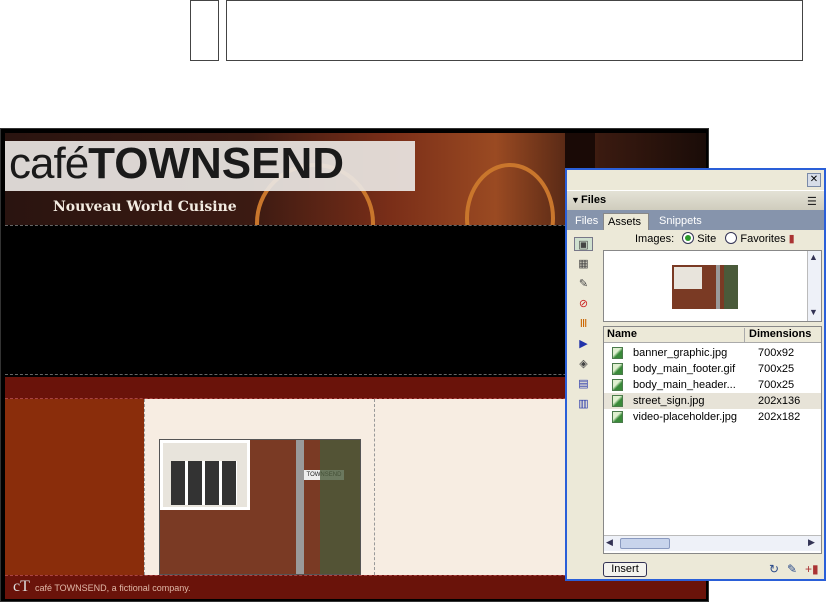 Image resolution: width=827 pixels, height=605 pixels. I want to click on chair-shape, so click(510, 194).